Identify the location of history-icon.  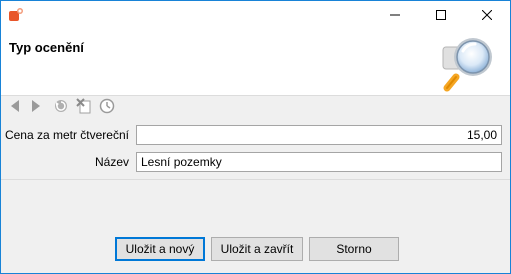
(107, 107).